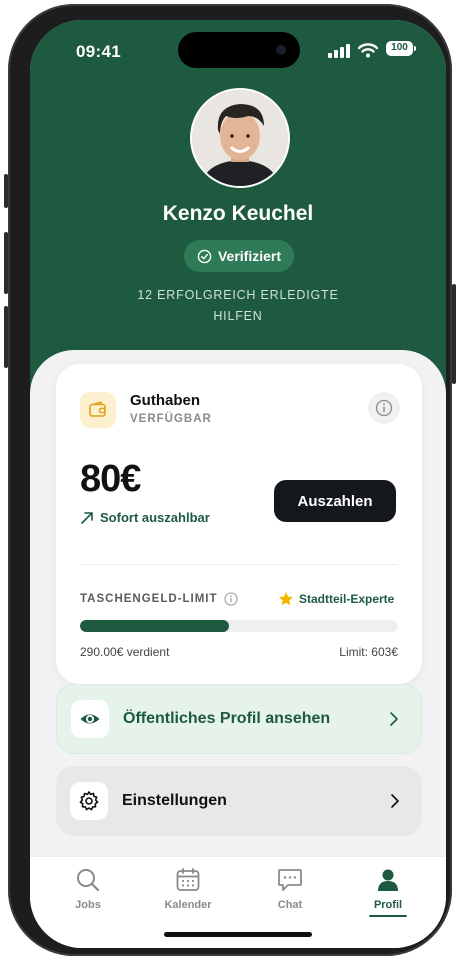  What do you see at coordinates (238, 934) in the screenshot?
I see `home-indicator` at bounding box center [238, 934].